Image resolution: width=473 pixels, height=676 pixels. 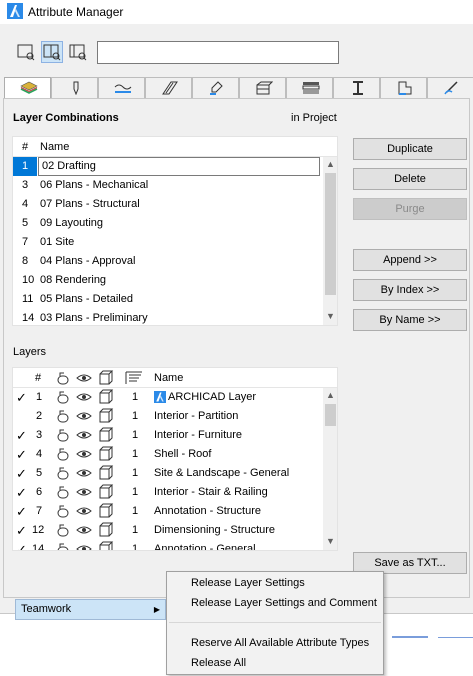 I want to click on tab-building-materials, so click(x=262, y=87).